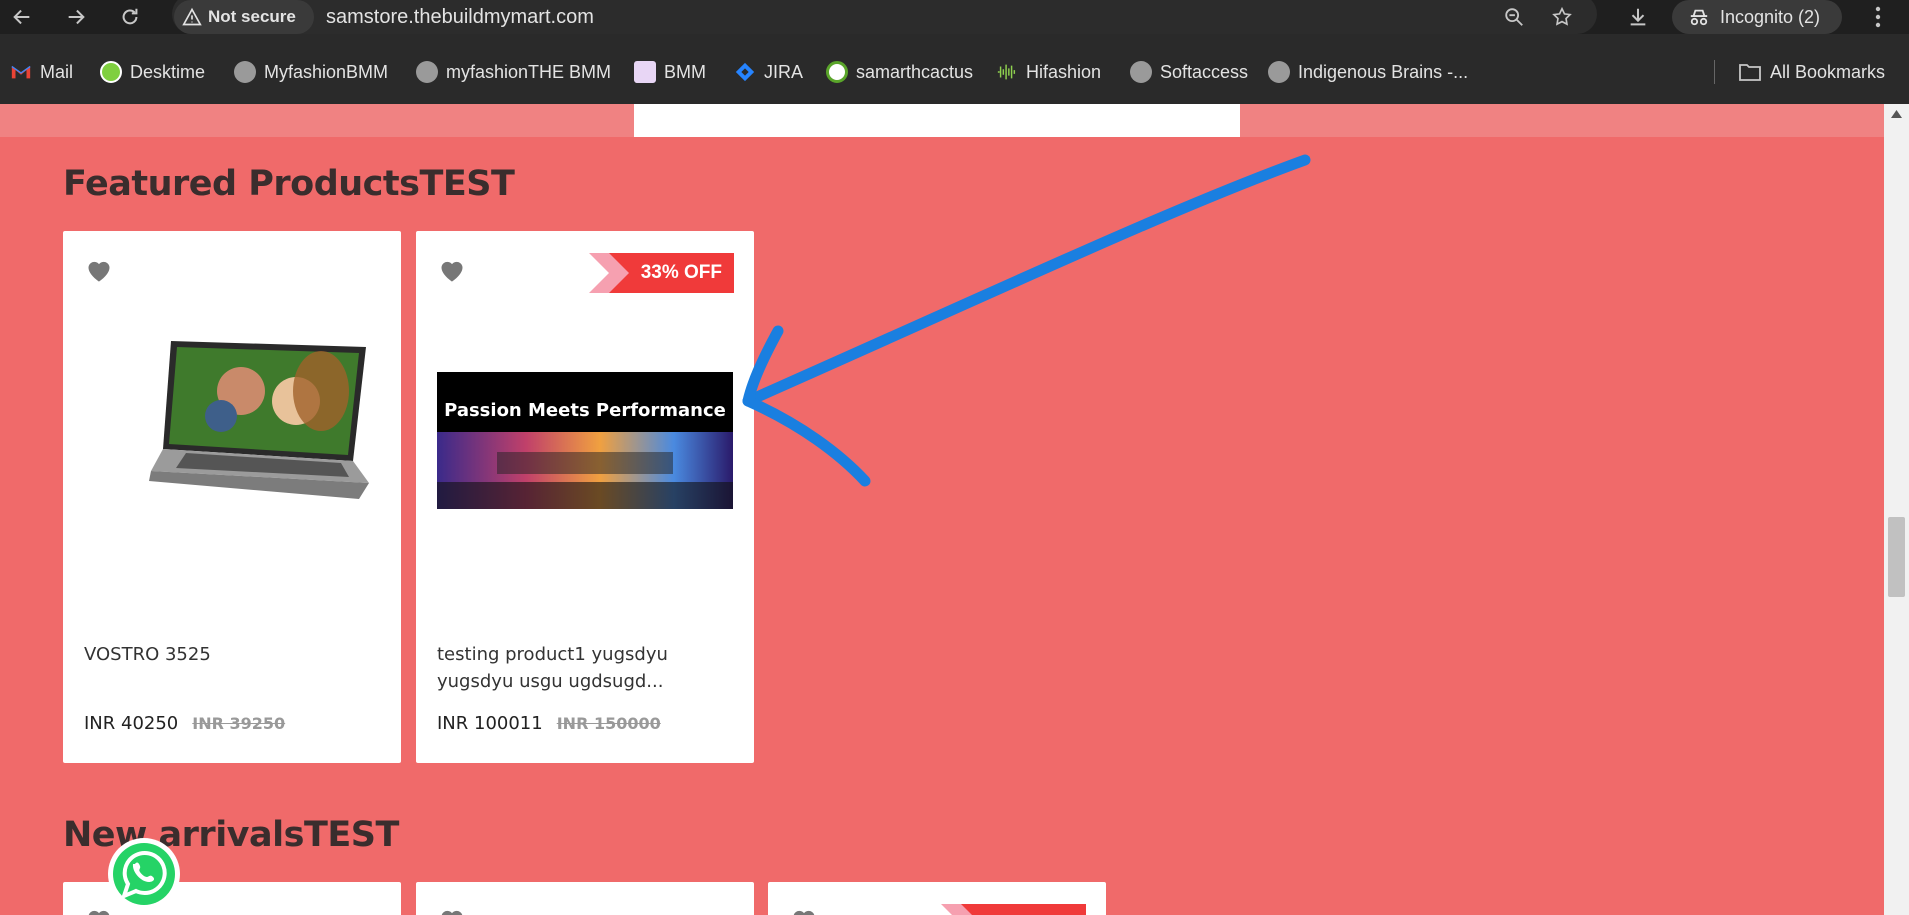  I want to click on bookmark-label: Desktime, so click(168, 71).